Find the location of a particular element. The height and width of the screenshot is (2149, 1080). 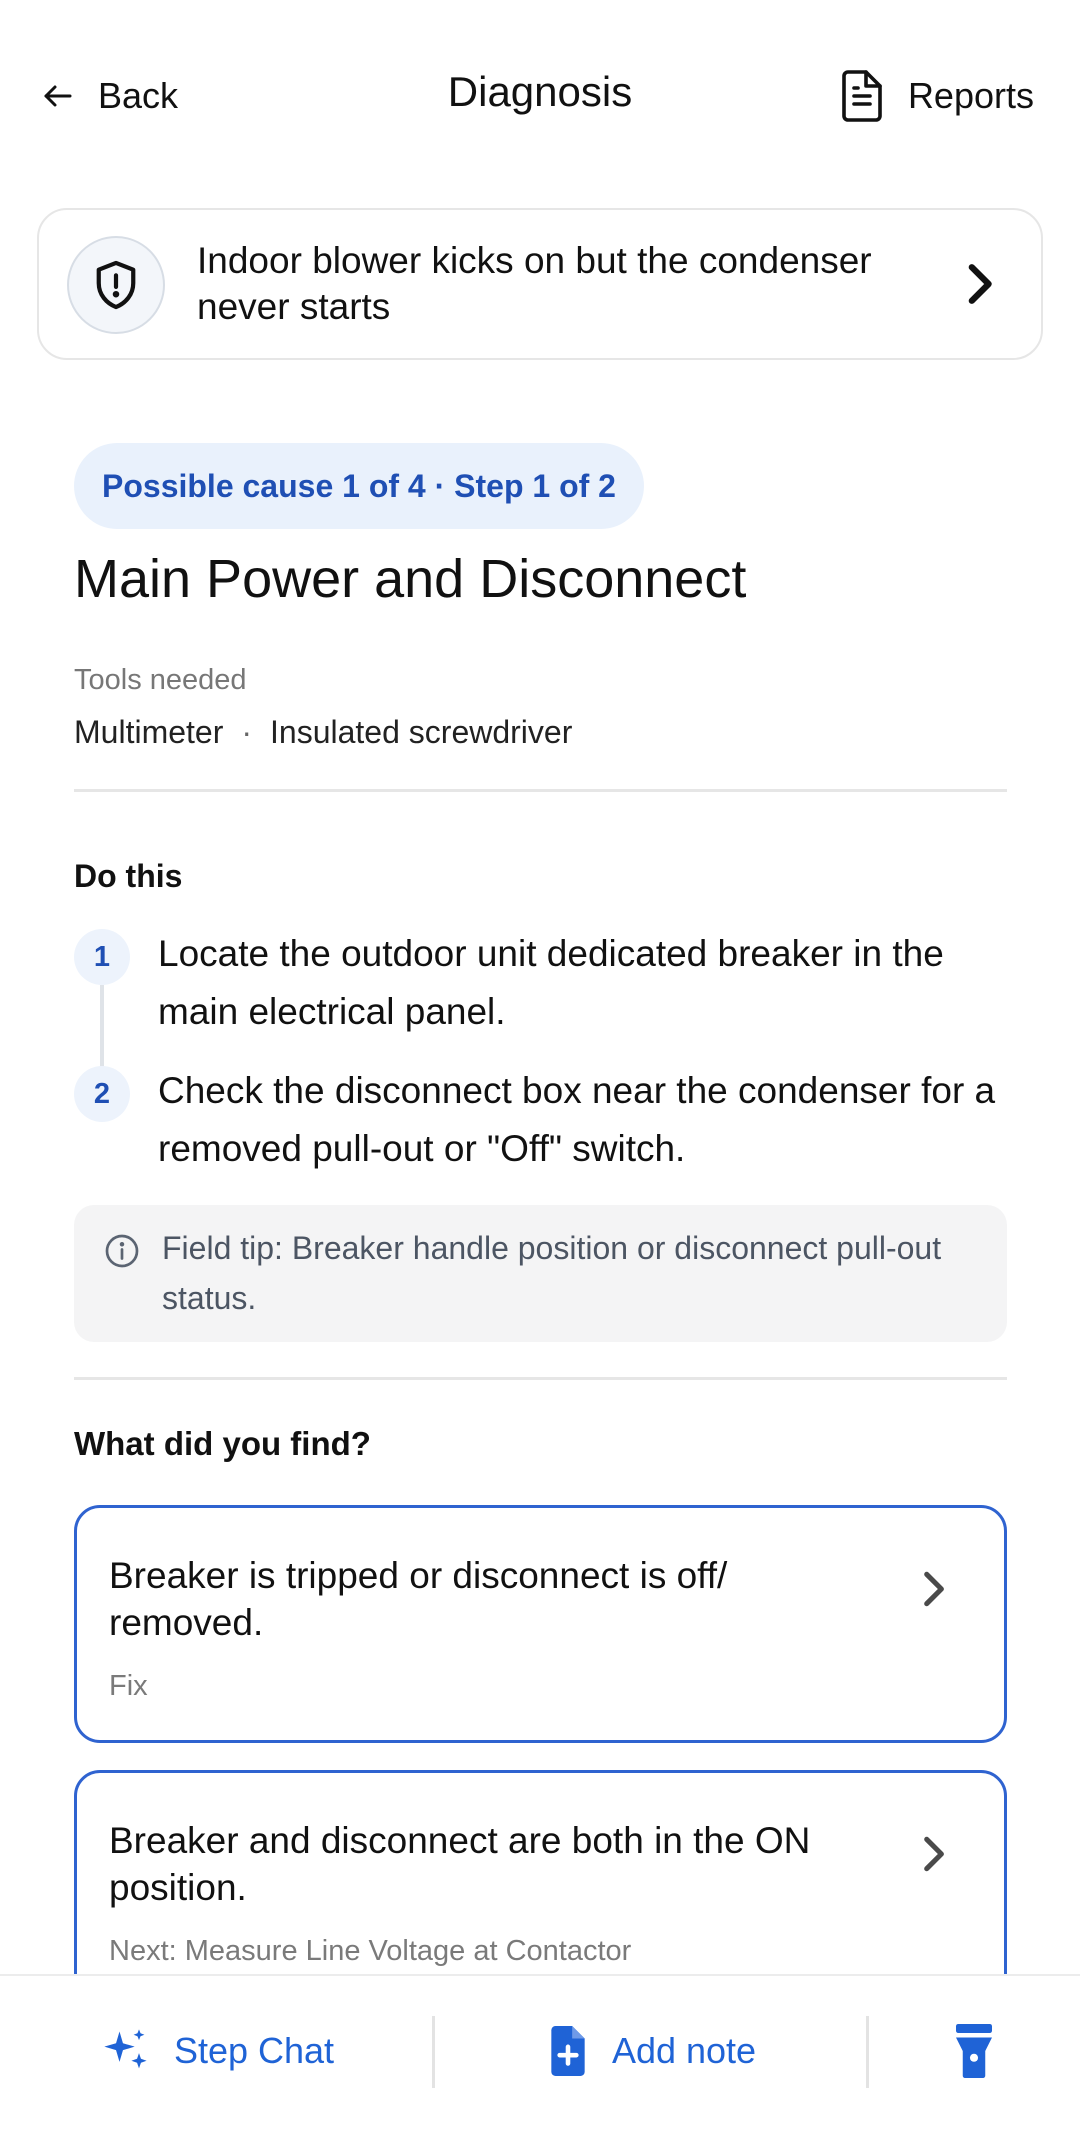

reports-button: Reports is located at coordinates (936, 96).